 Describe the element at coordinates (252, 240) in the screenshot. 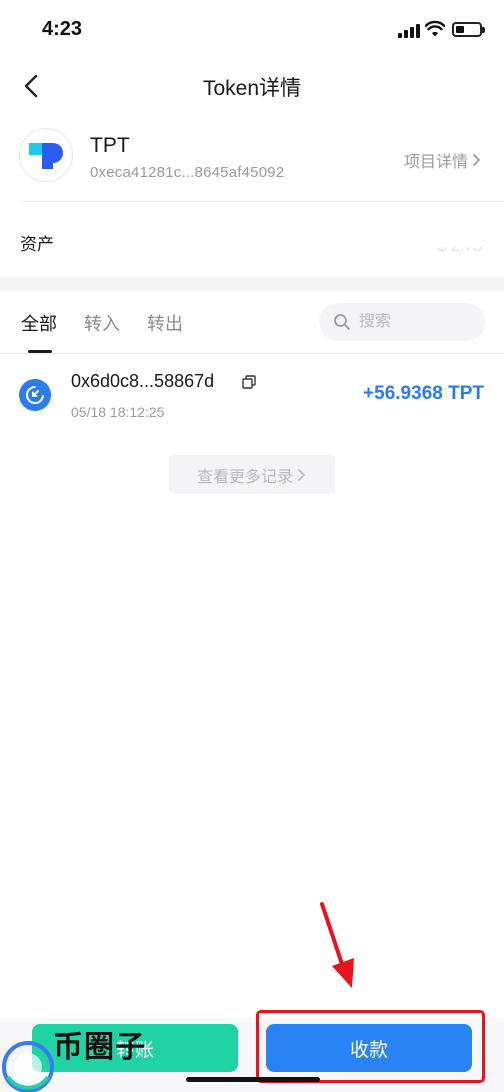

I see `asset-row: 资产 $ 2.73` at that location.